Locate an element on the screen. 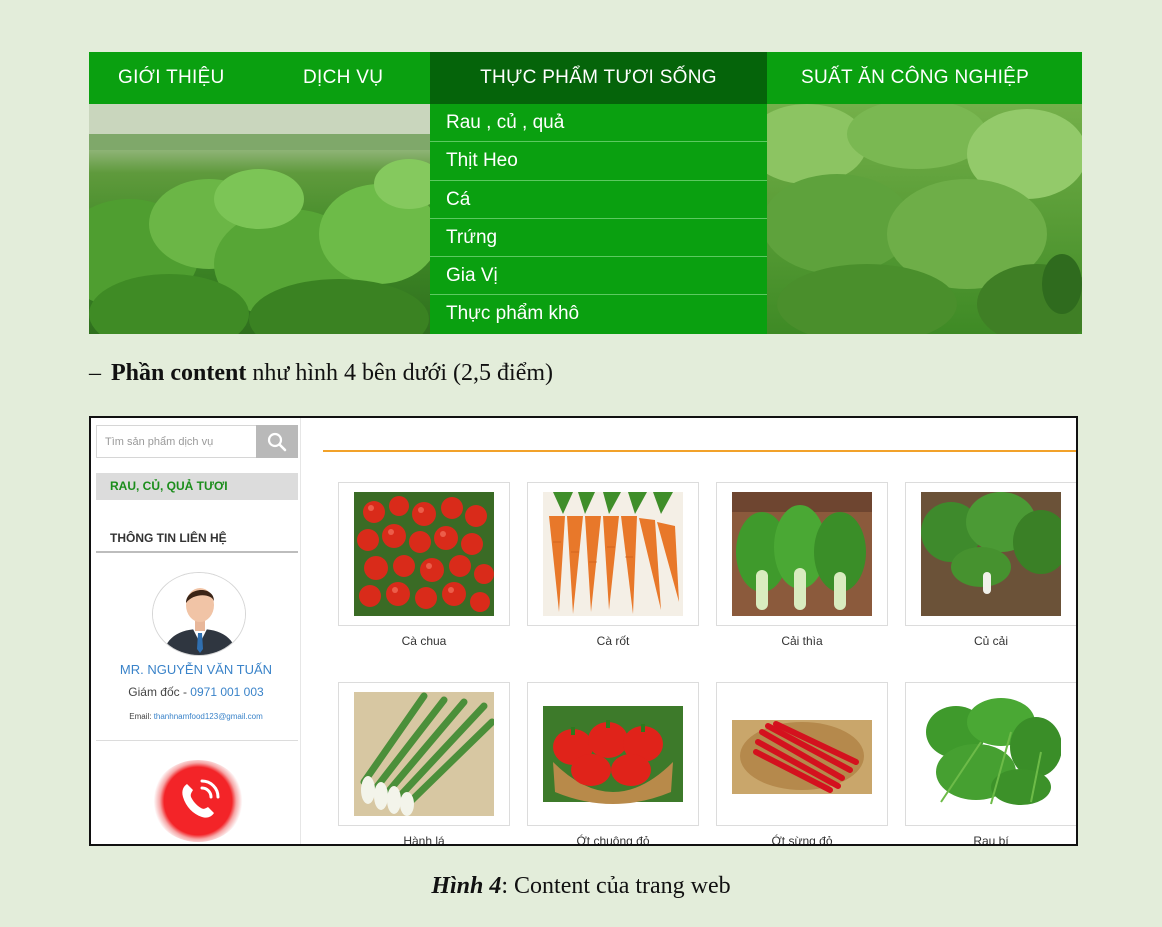 This screenshot has width=1162, height=927. content-top-line is located at coordinates (699, 451).